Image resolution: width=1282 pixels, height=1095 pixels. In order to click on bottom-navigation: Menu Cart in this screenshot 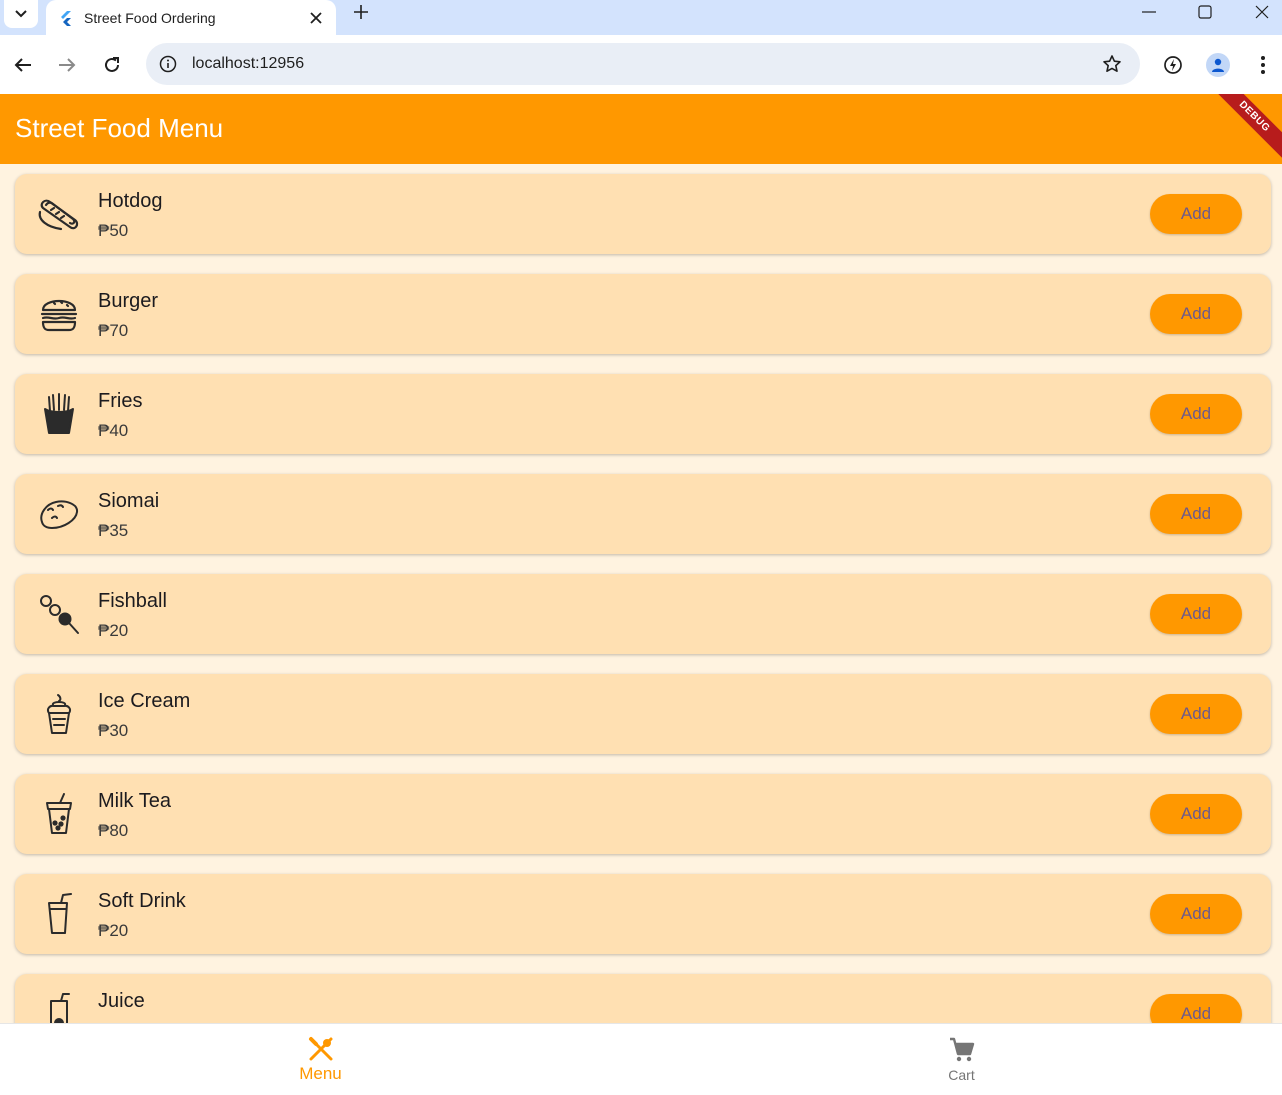, I will do `click(641, 1059)`.